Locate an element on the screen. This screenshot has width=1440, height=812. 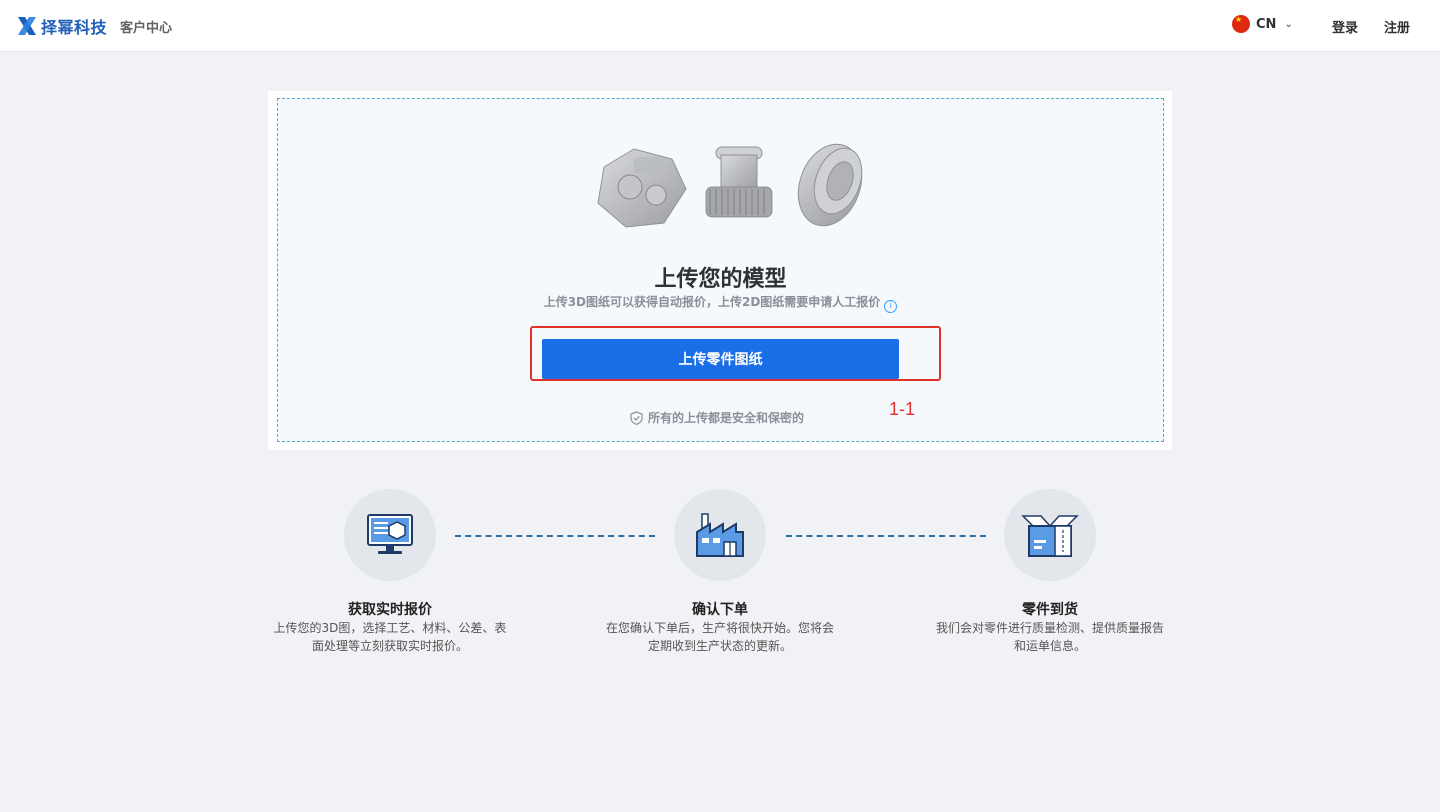
step-2-circle is located at coordinates (720, 535).